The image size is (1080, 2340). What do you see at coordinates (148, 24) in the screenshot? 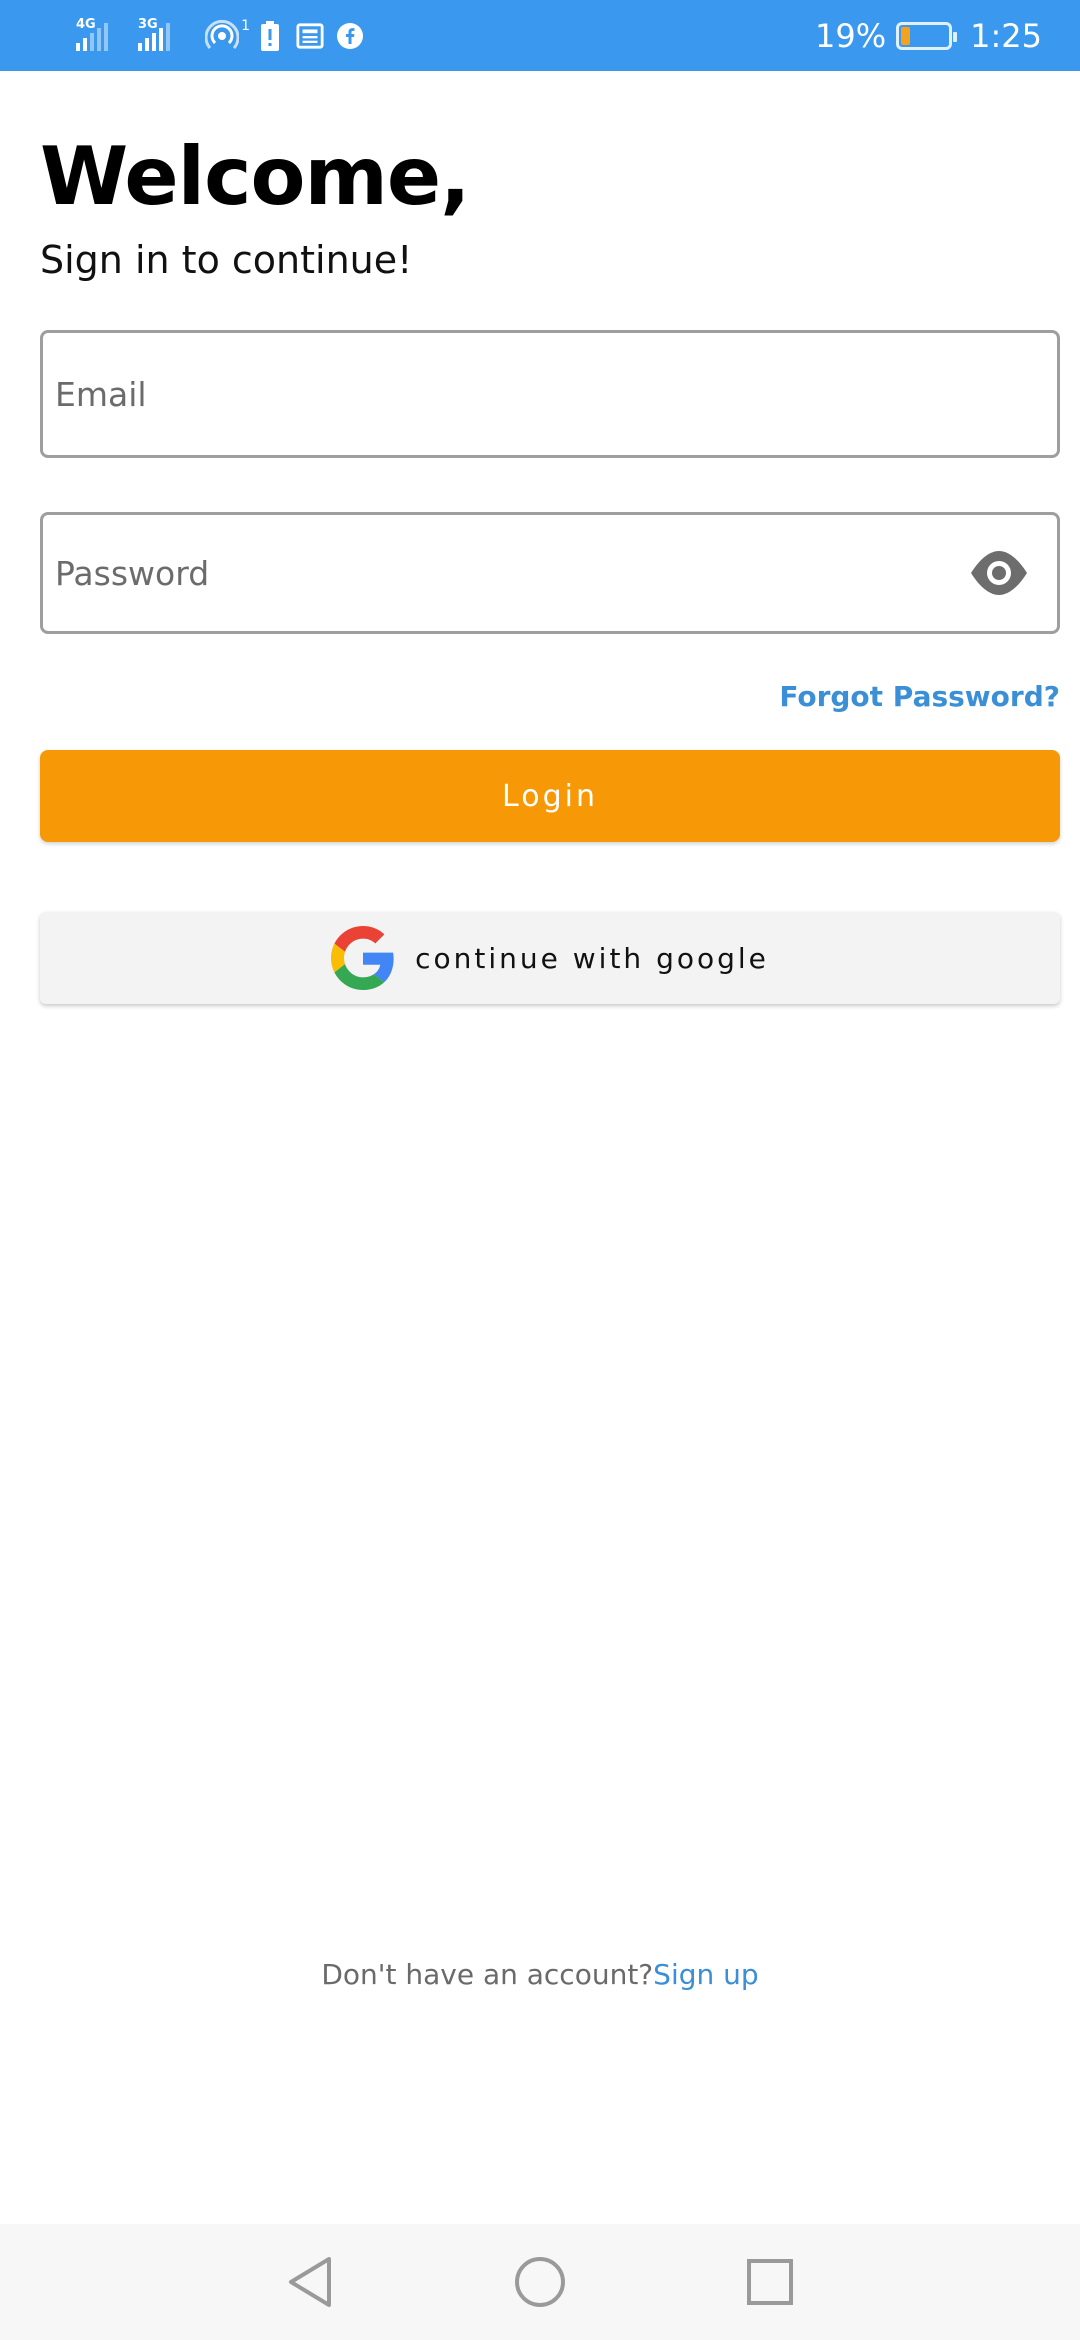
I see `network-type-label: 3G` at bounding box center [148, 24].